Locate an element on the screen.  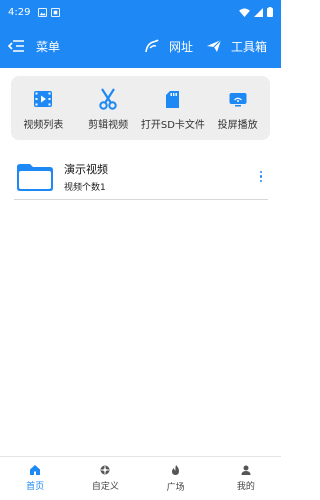
nav-label: 首页 is located at coordinates (35, 487).